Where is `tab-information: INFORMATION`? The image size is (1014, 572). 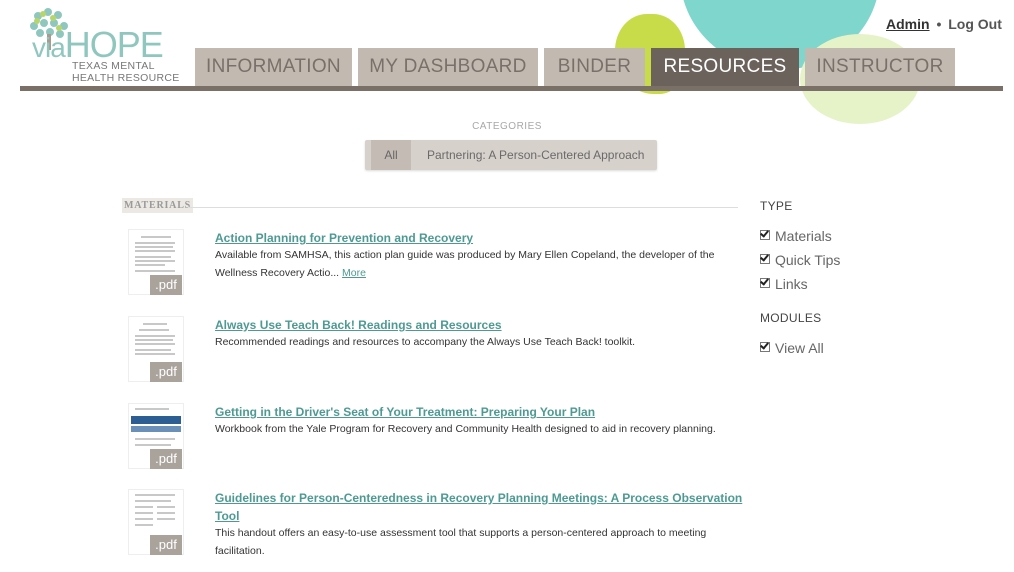 tab-information: INFORMATION is located at coordinates (273, 67).